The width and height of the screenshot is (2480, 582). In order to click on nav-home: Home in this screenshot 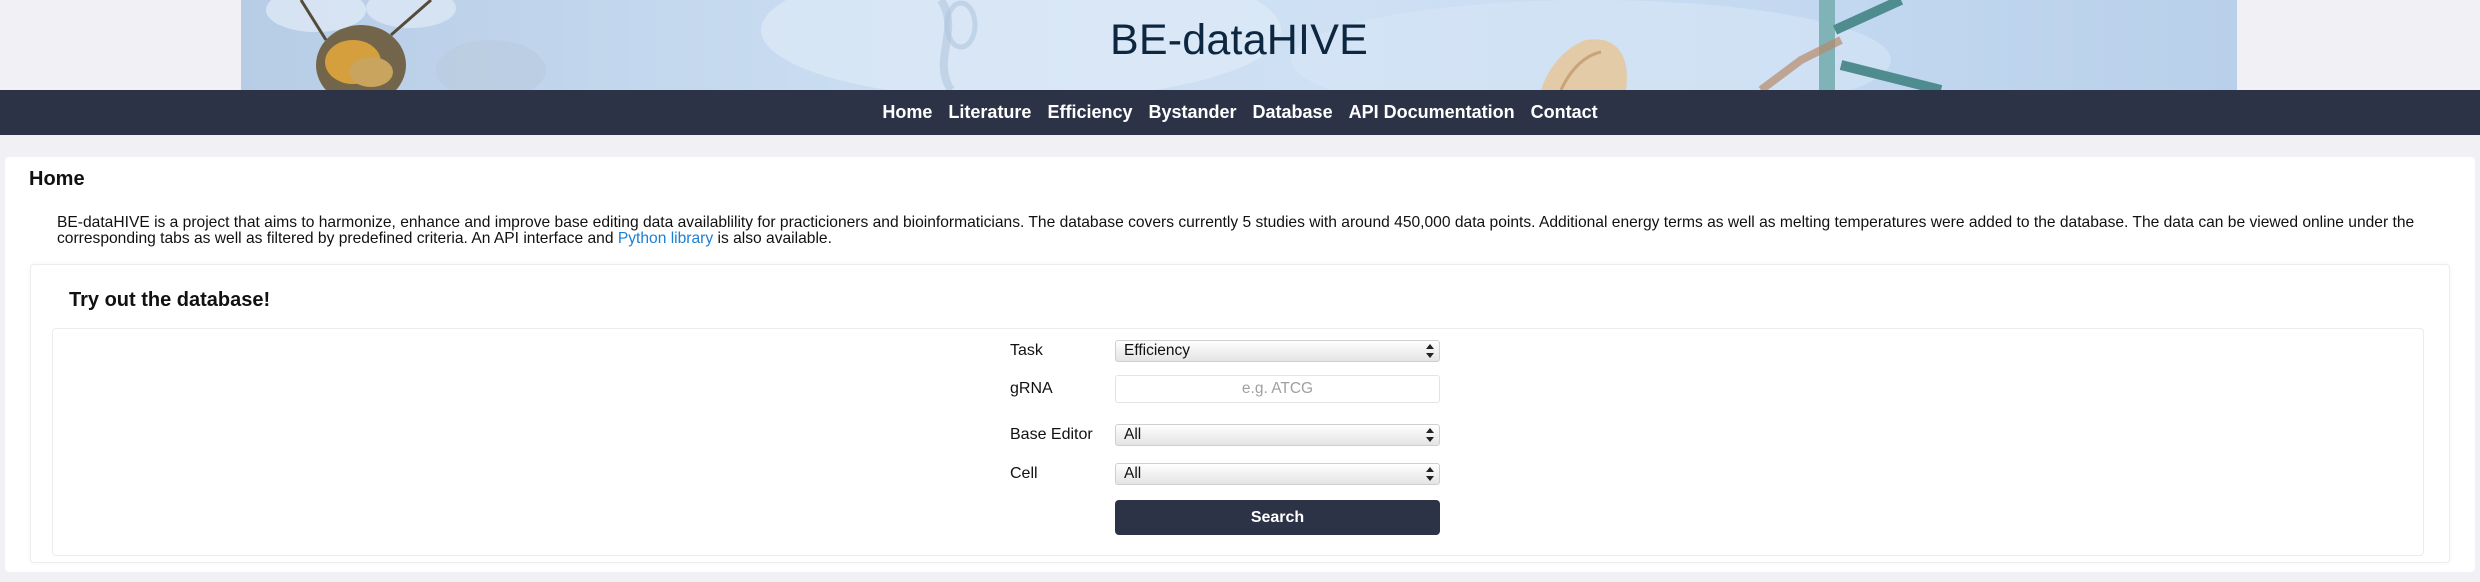, I will do `click(907, 112)`.